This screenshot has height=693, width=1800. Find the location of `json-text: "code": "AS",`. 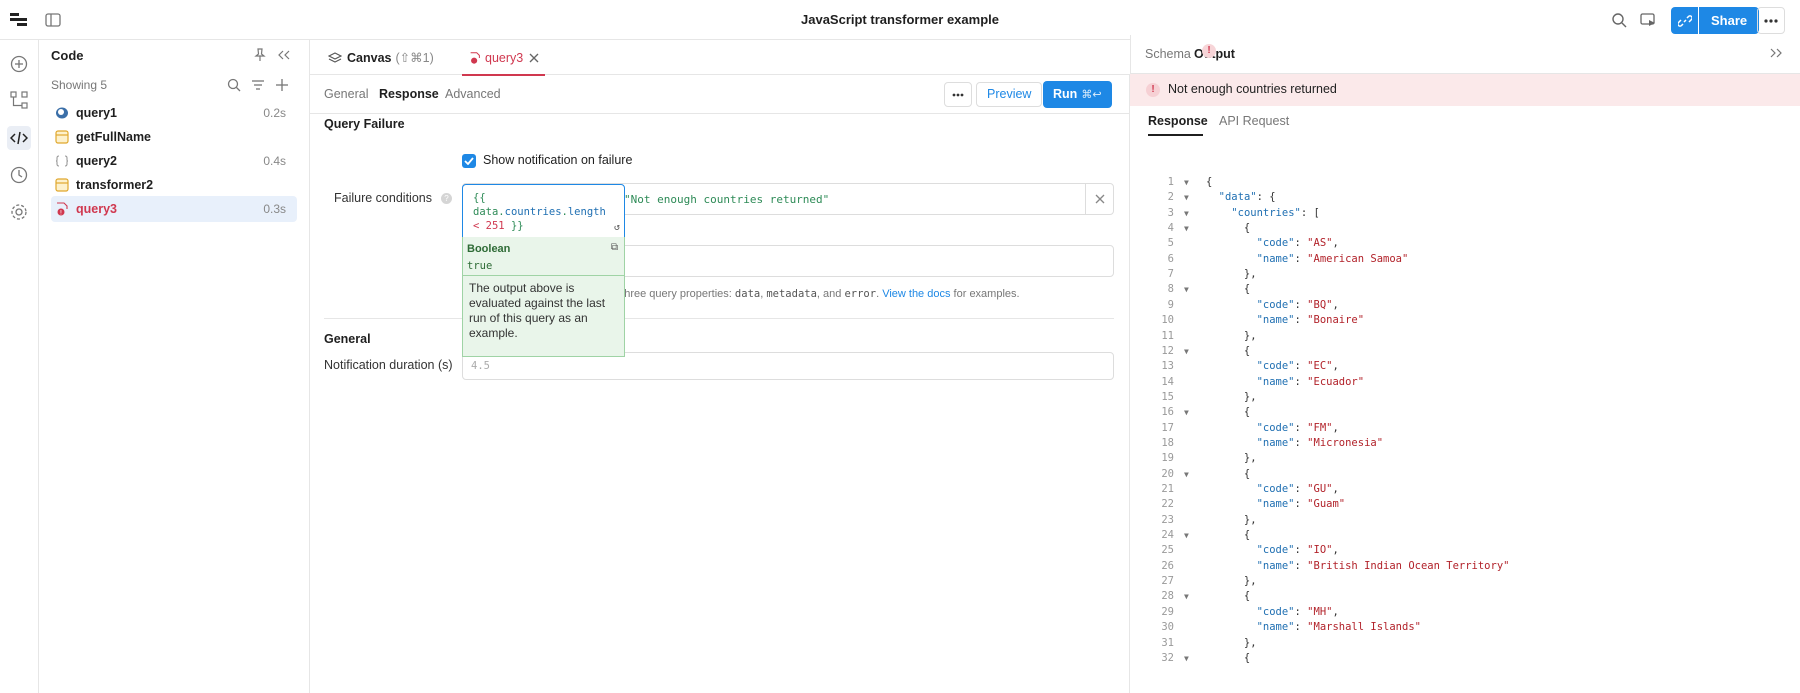

json-text: "code": "AS", is located at coordinates (1297, 243).